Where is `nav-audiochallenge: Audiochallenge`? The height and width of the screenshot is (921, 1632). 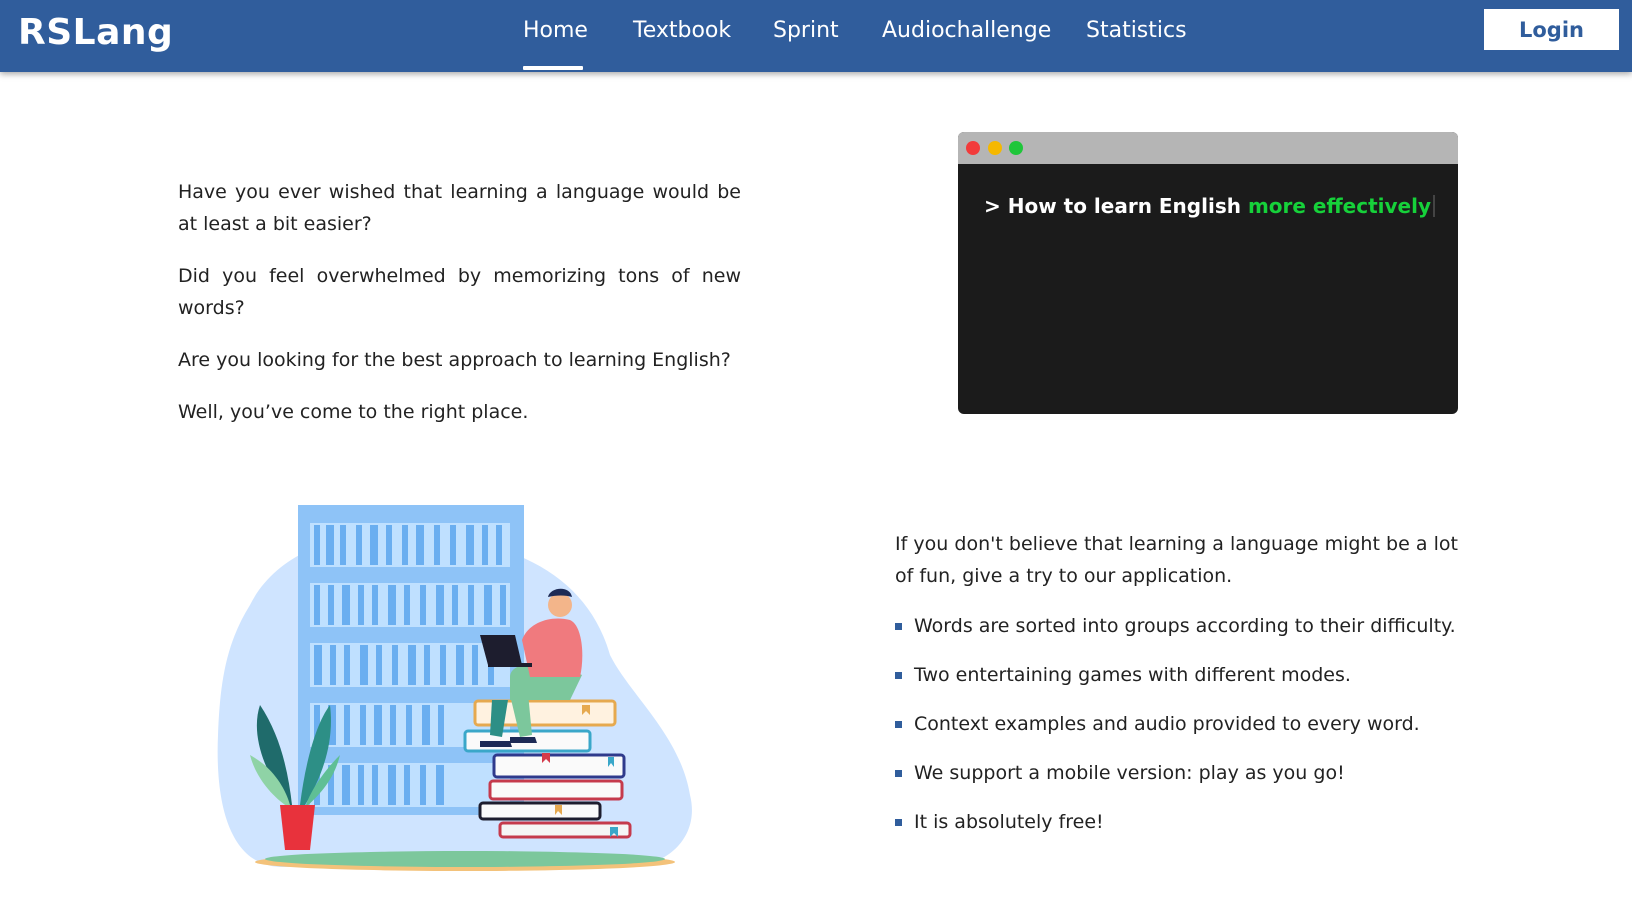 nav-audiochallenge: Audiochallenge is located at coordinates (966, 30).